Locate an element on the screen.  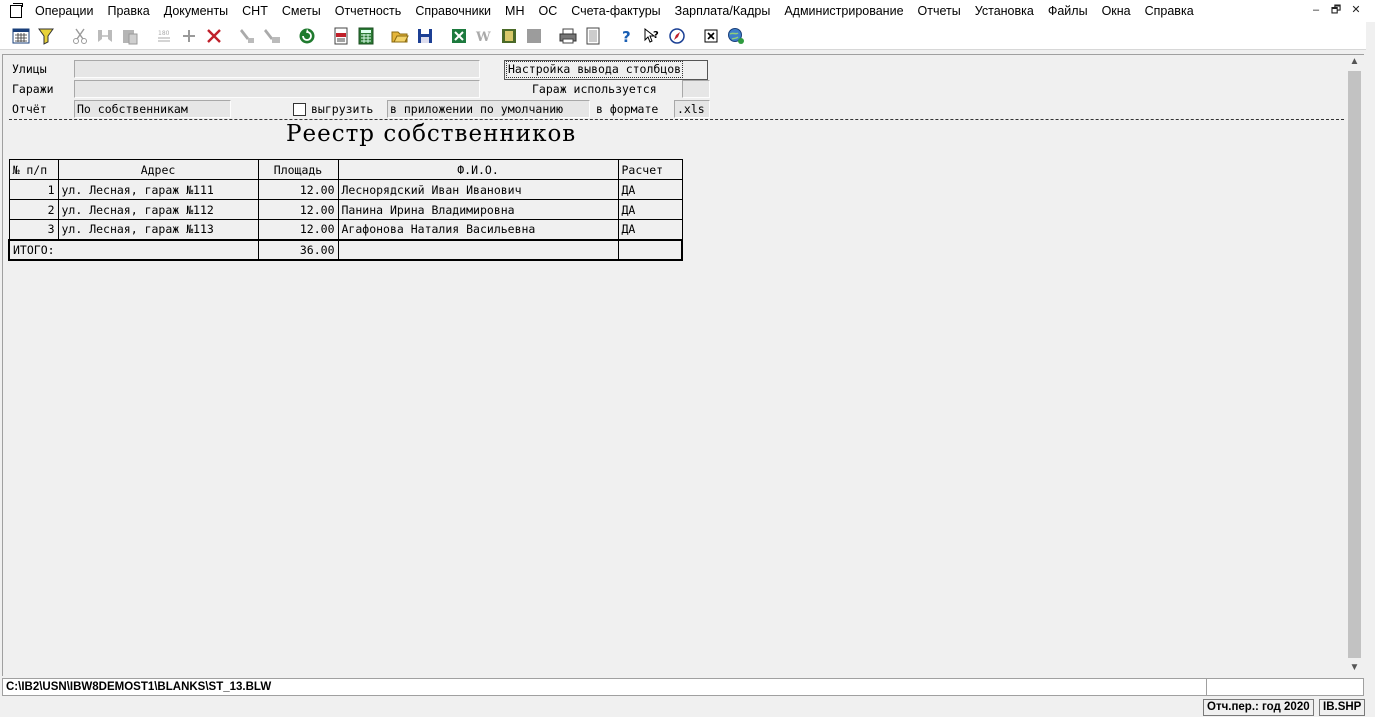
report-title: Реестр собственников is located at coordinates (431, 134).